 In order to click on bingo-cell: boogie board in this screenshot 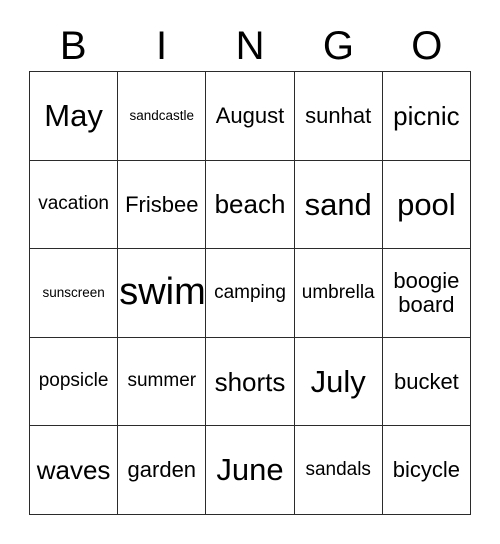, I will do `click(426, 293)`.